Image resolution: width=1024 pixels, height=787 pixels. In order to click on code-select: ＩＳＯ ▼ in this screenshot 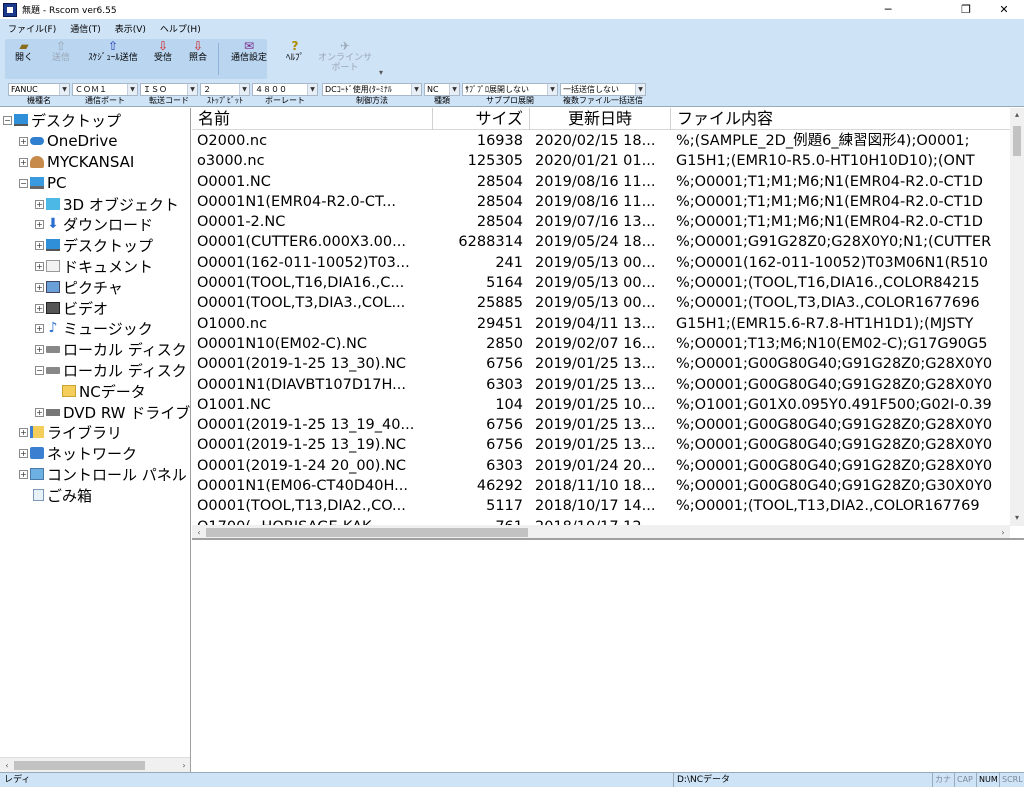, I will do `click(169, 89)`.